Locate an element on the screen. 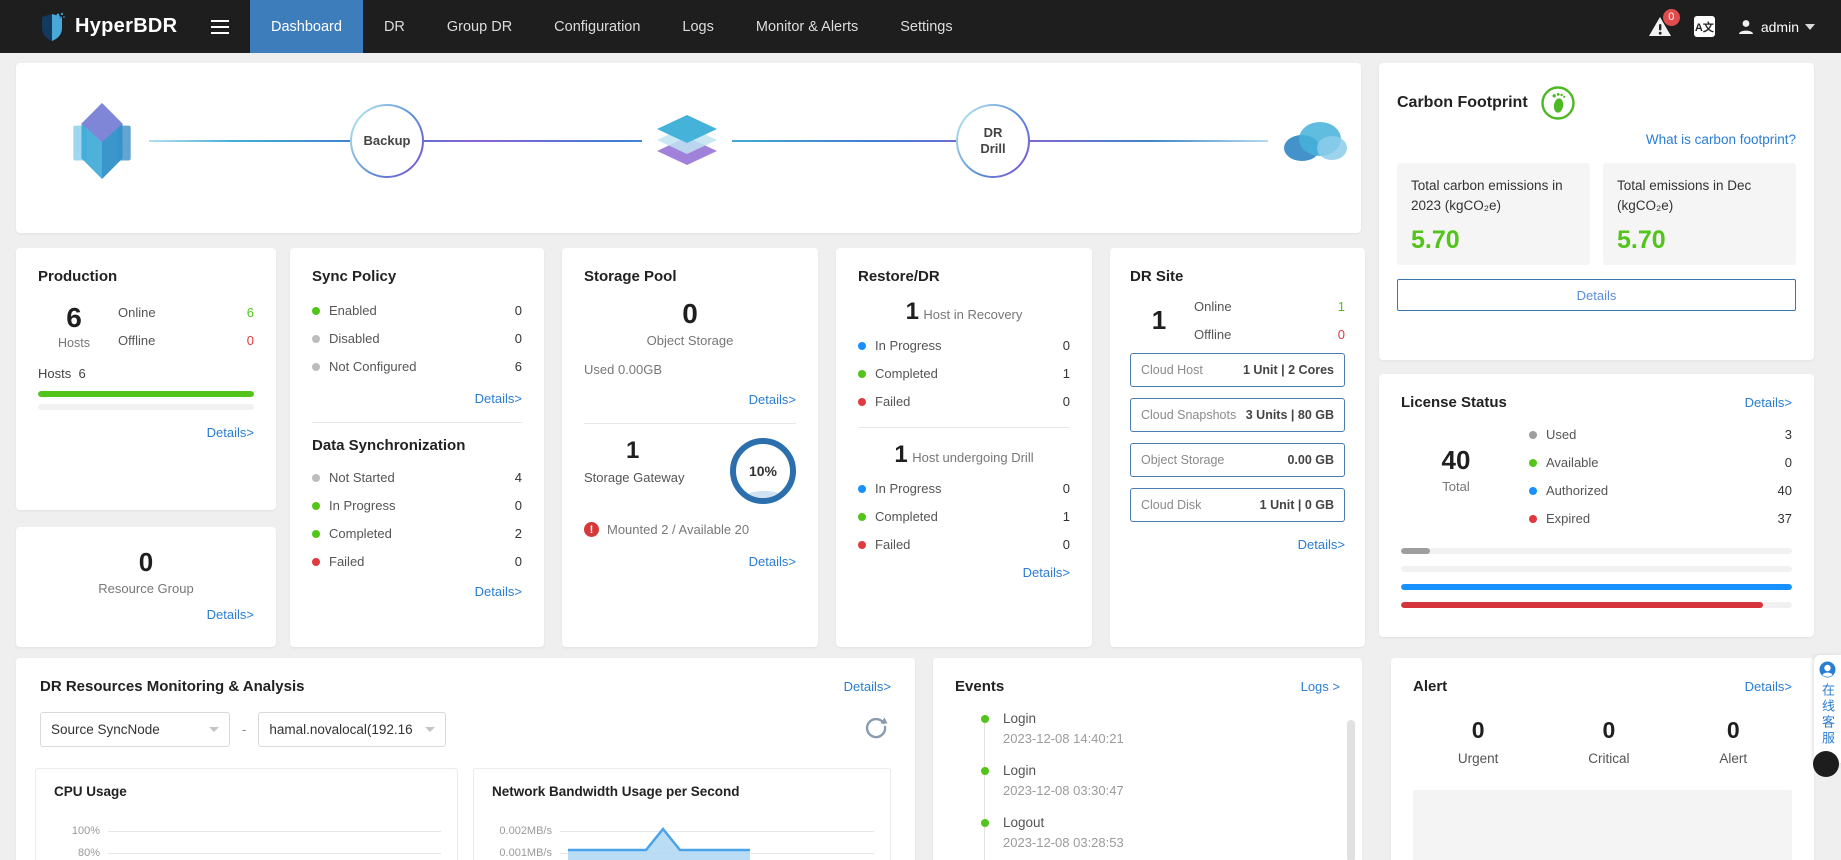 Image resolution: width=1841 pixels, height=860 pixels. carbon-month-value: 5.70 is located at coordinates (1641, 240).